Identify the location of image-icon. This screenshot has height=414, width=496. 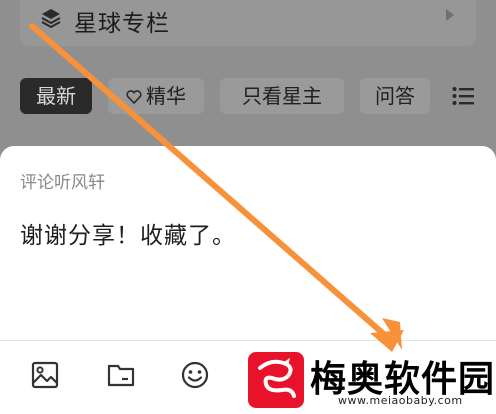
(45, 375).